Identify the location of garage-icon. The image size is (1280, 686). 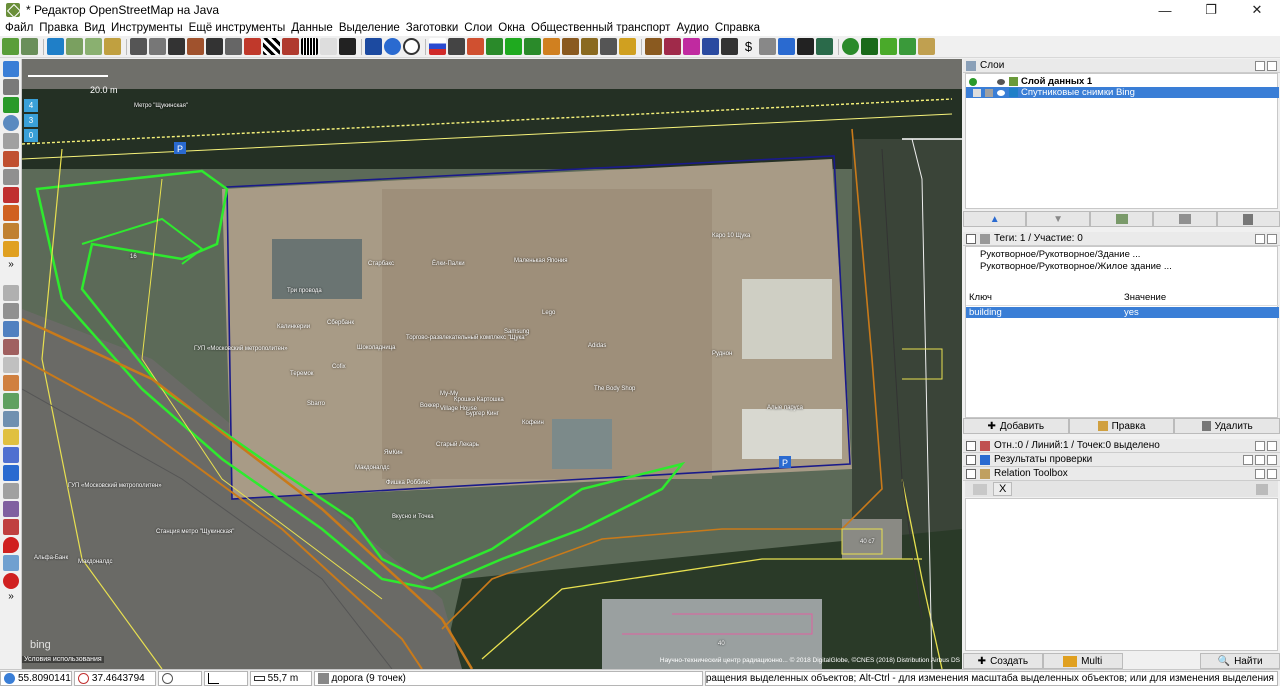
(214, 46).